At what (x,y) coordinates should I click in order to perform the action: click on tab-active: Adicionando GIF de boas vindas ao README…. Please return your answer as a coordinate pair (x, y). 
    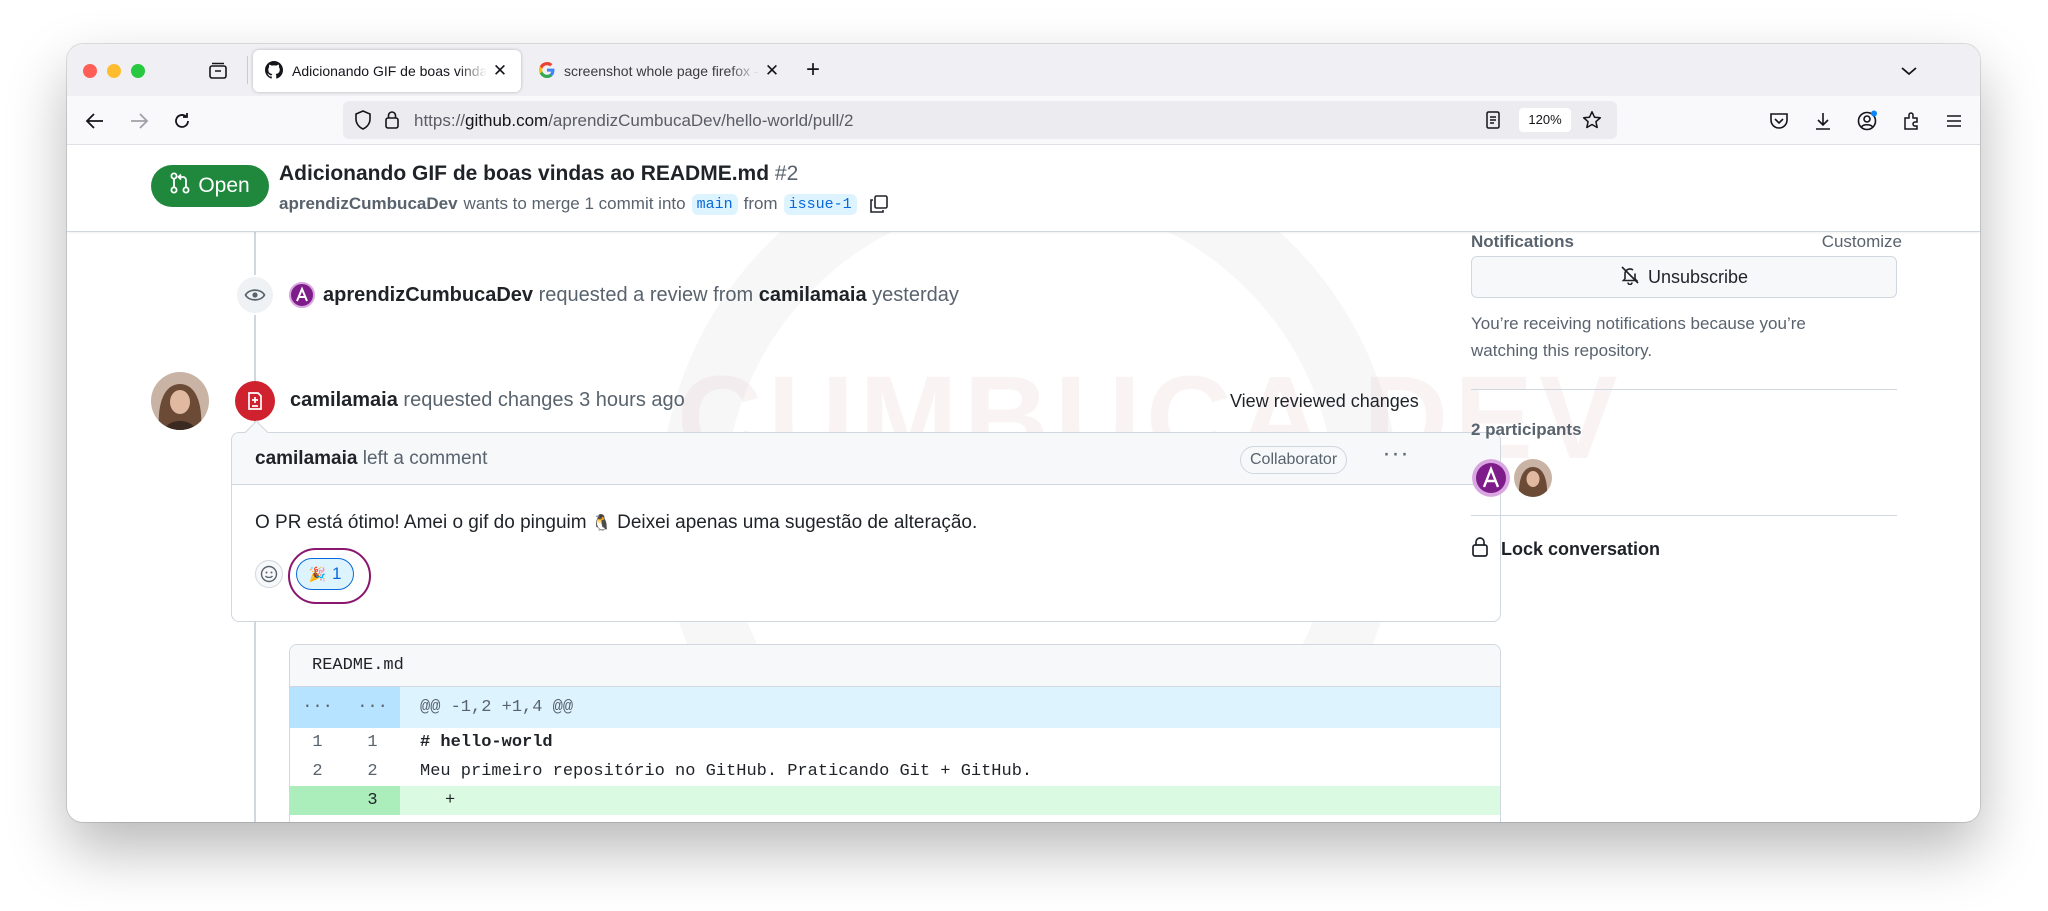
    Looking at the image, I should click on (387, 71).